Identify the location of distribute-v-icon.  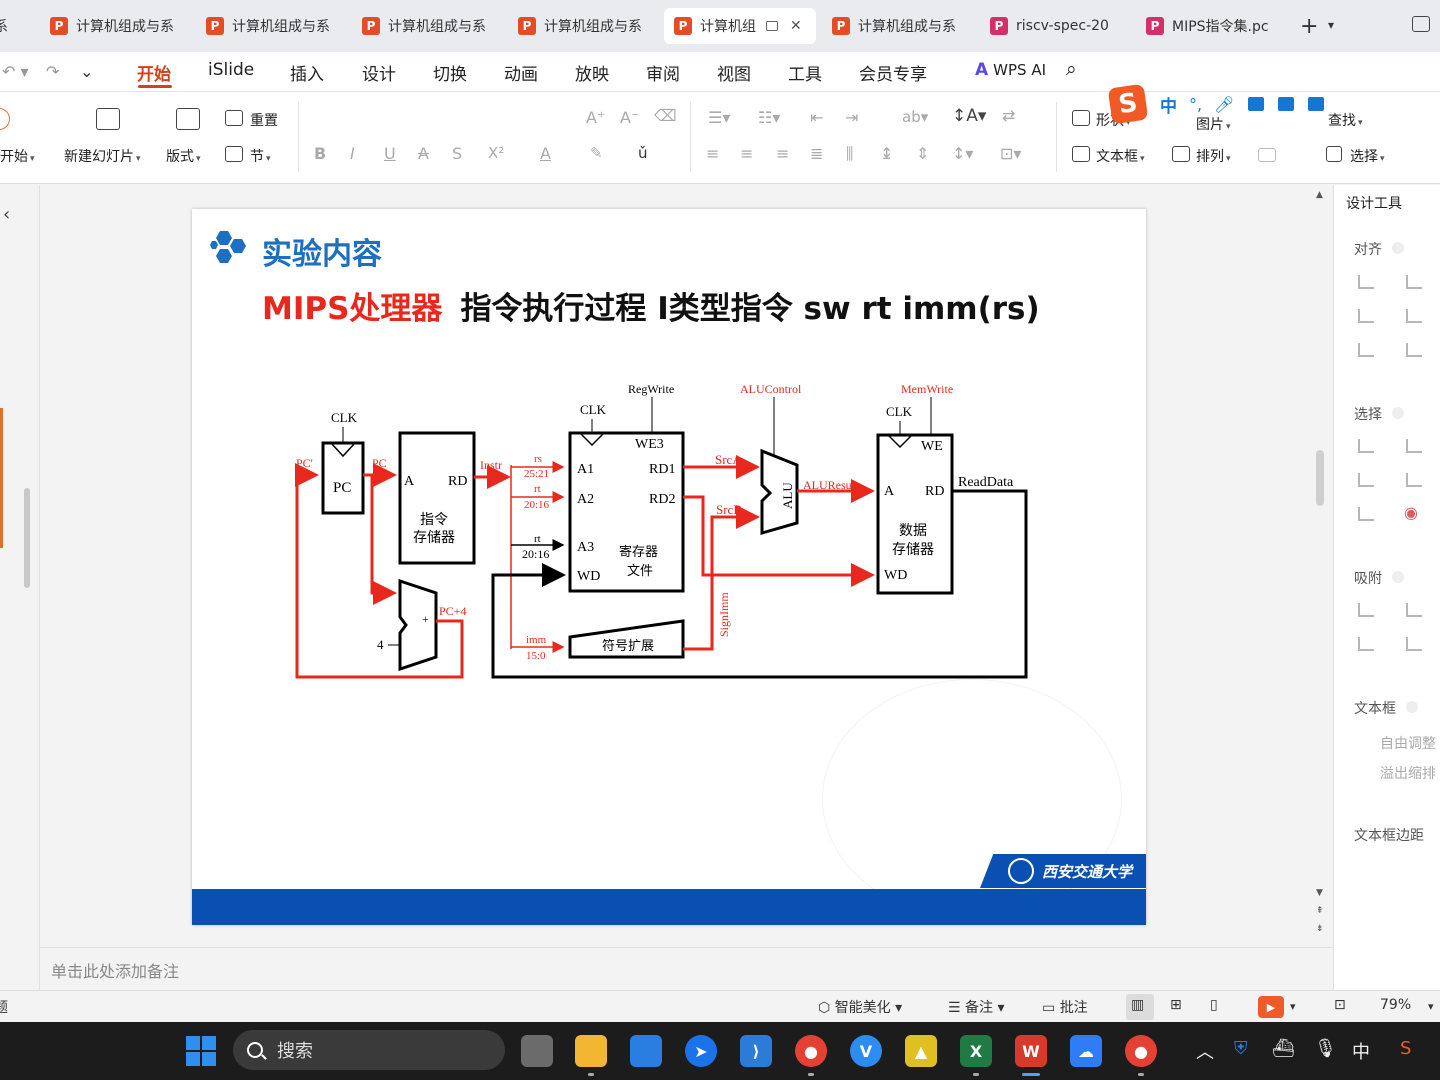
(1414, 350).